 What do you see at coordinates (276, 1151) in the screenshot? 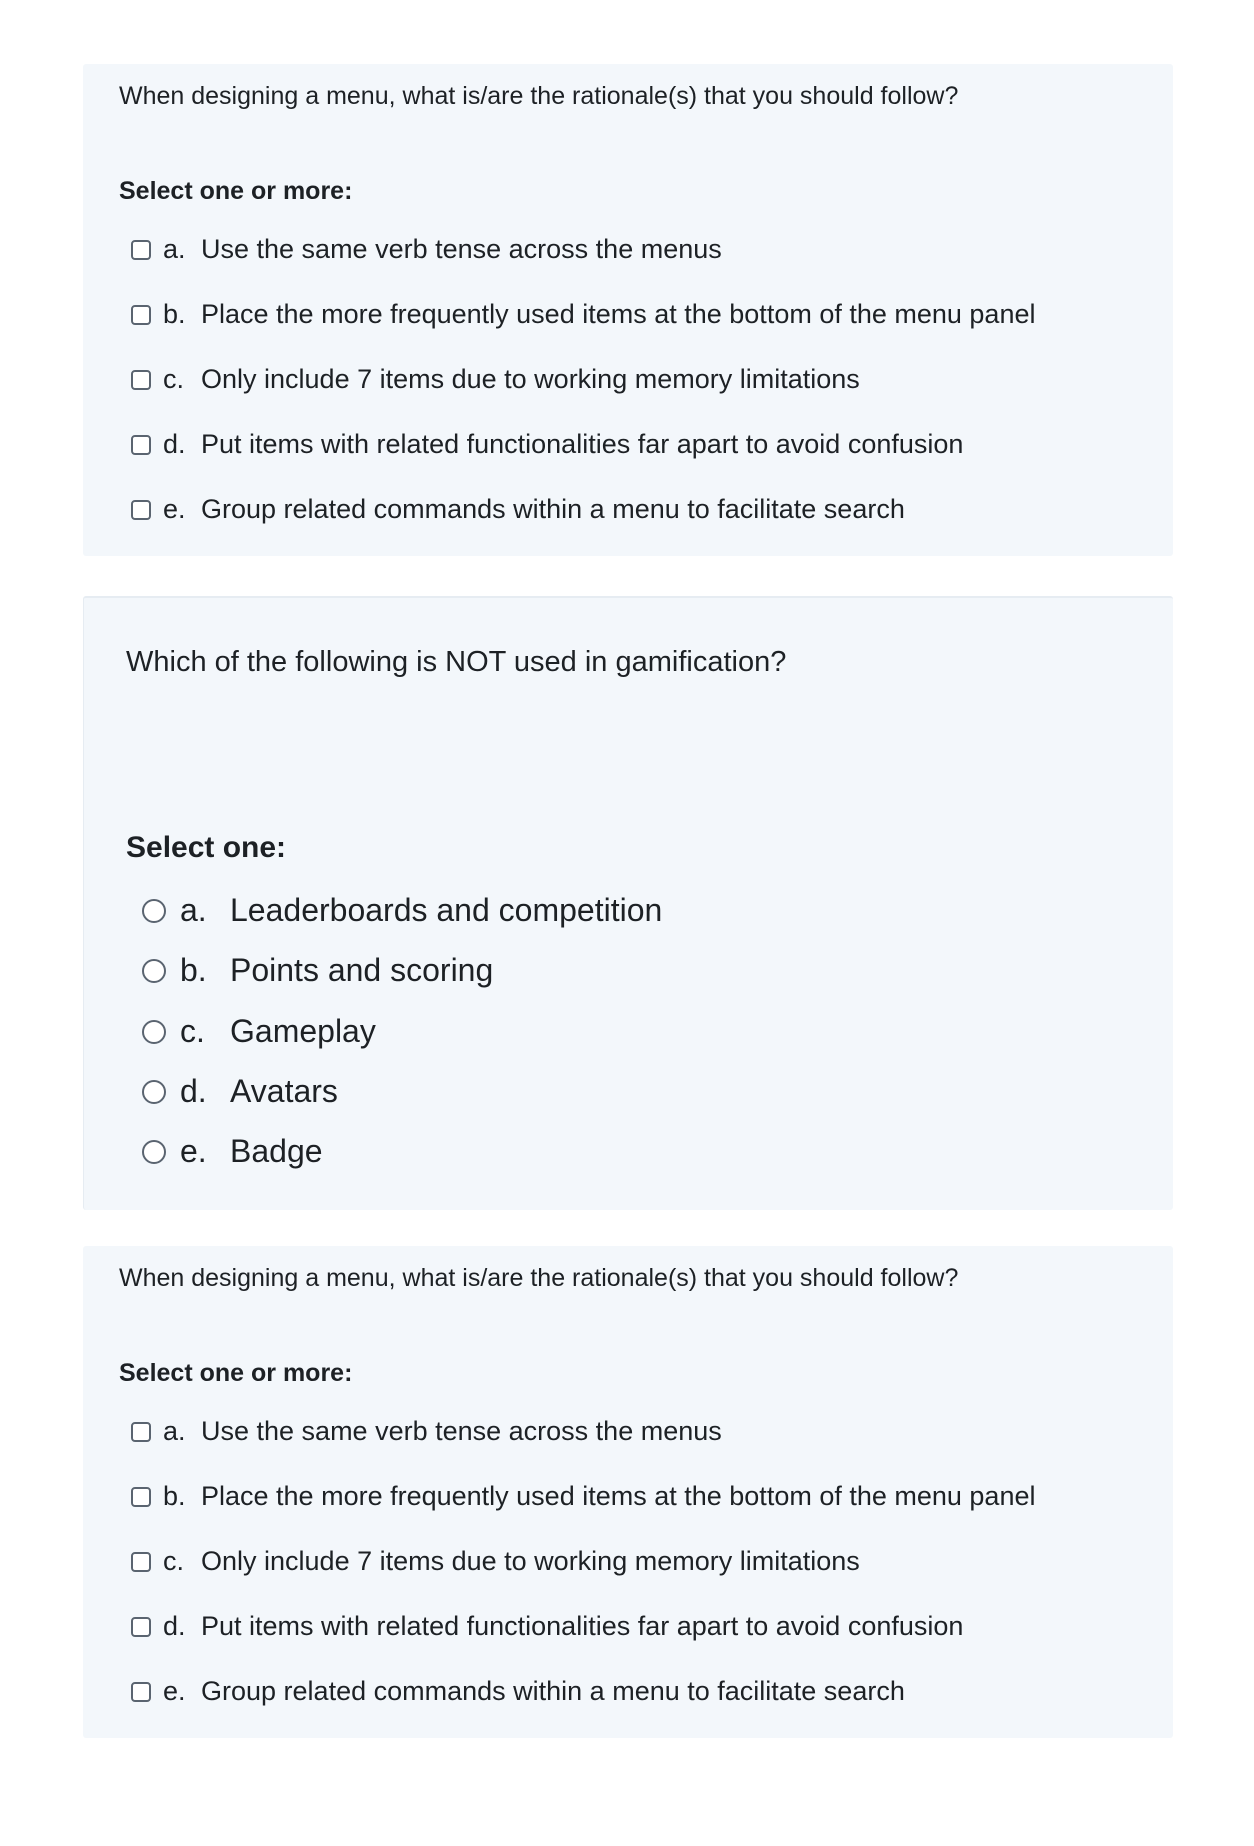
I see `answer-label: Badge` at bounding box center [276, 1151].